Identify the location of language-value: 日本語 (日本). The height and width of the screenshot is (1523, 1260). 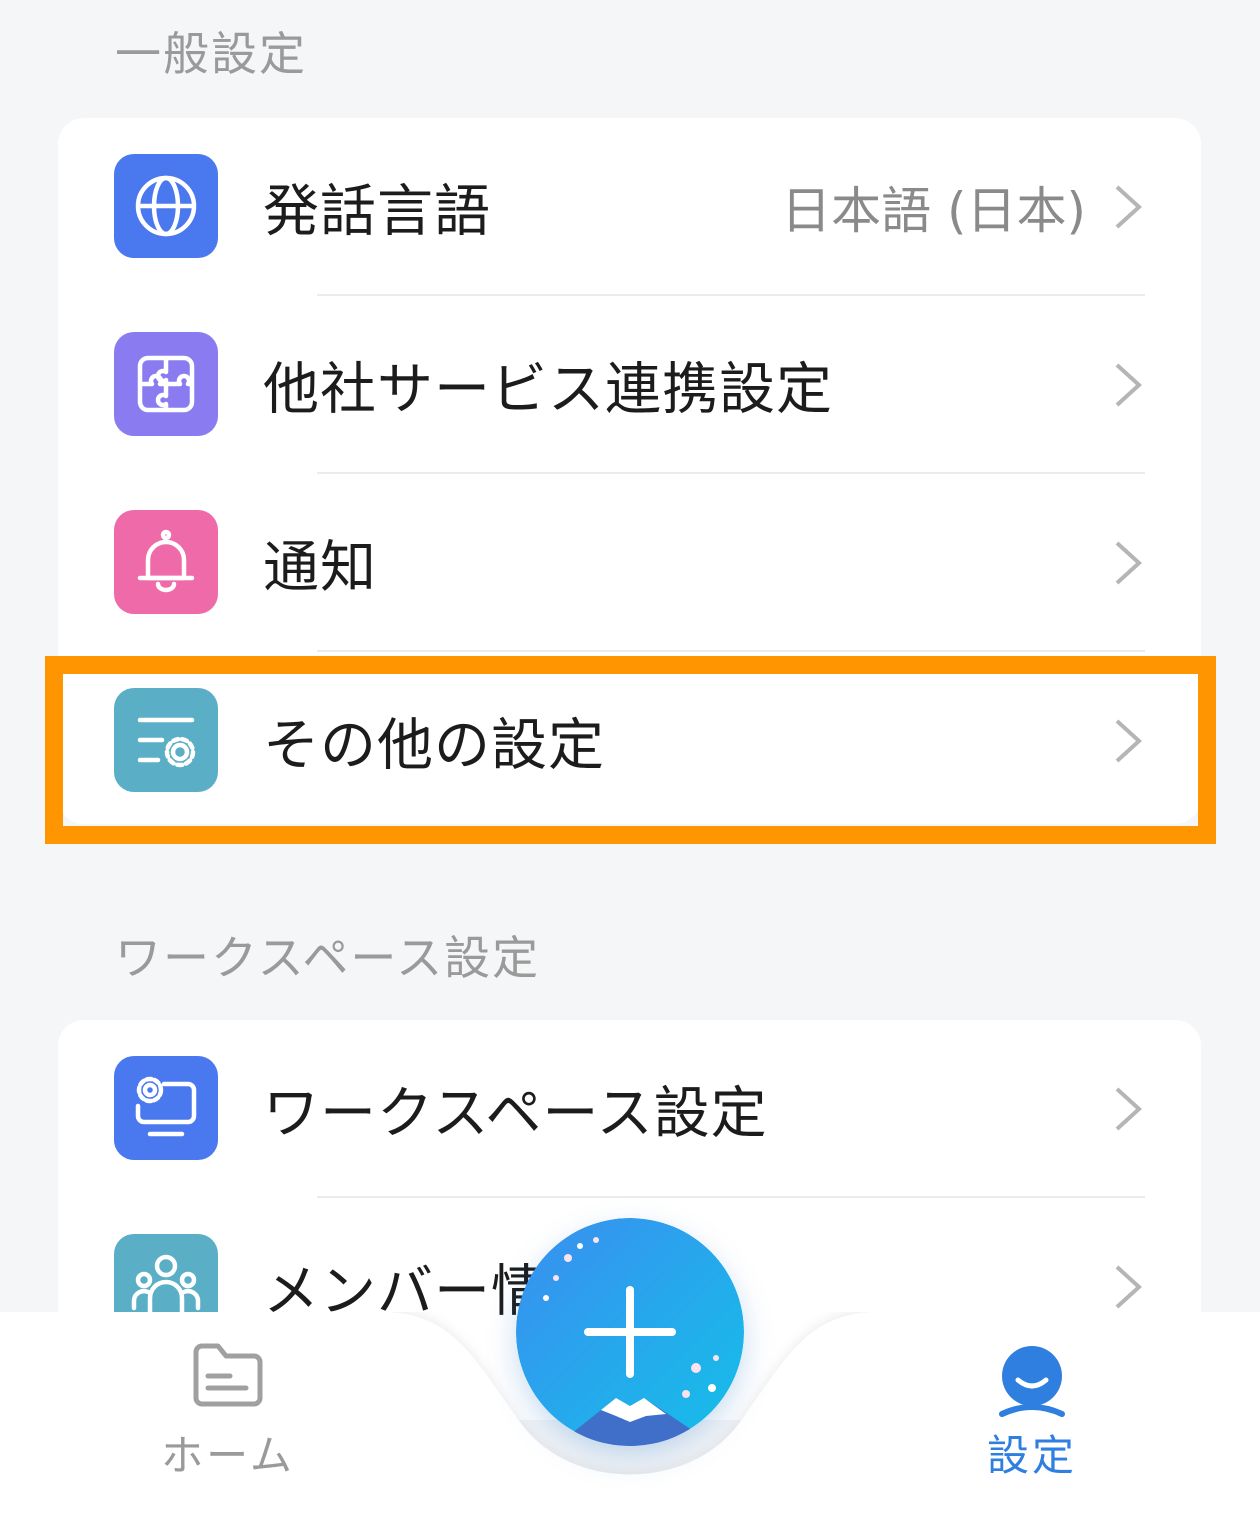
(933, 211).